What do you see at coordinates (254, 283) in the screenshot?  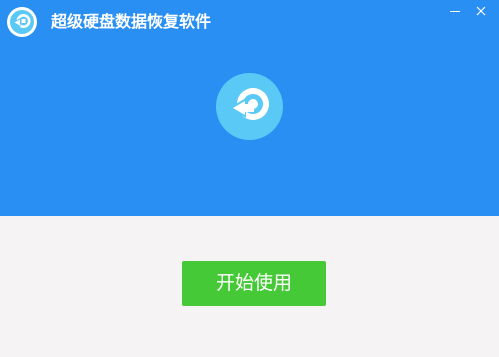 I see `start-button: 开始使用` at bounding box center [254, 283].